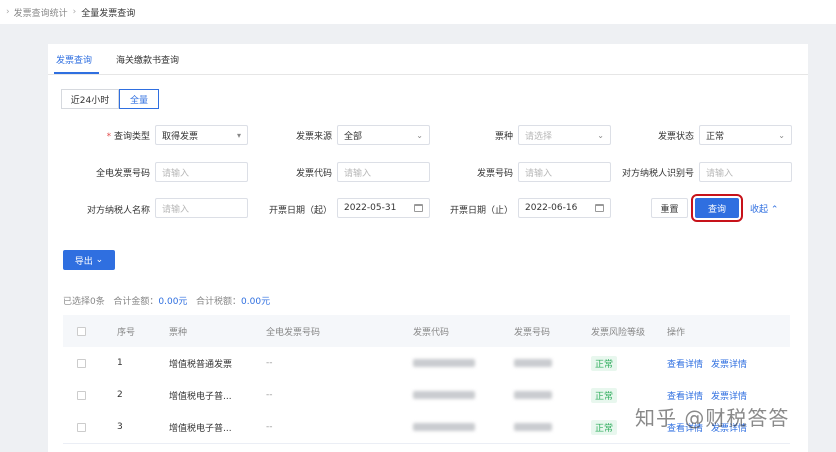 This screenshot has width=836, height=452. I want to click on tab-bar: 发票查询 海关缴款书查询, so click(428, 59).